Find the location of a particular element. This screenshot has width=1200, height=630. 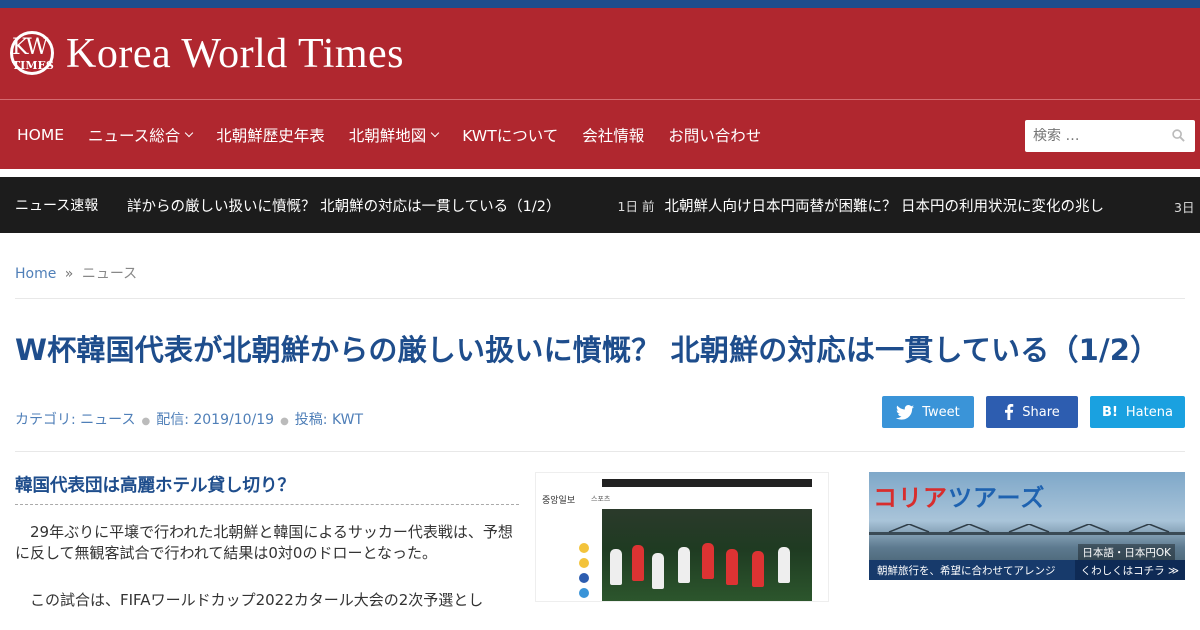

ad-title: コリアツアーズ is located at coordinates (959, 495).